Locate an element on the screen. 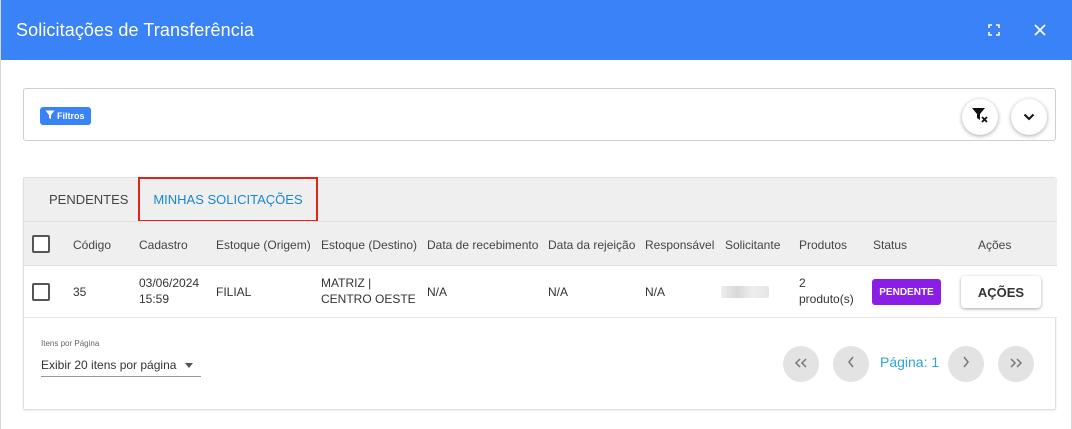 Image resolution: width=1072 pixels, height=429 pixels. filters-button: Filtros is located at coordinates (65, 116).